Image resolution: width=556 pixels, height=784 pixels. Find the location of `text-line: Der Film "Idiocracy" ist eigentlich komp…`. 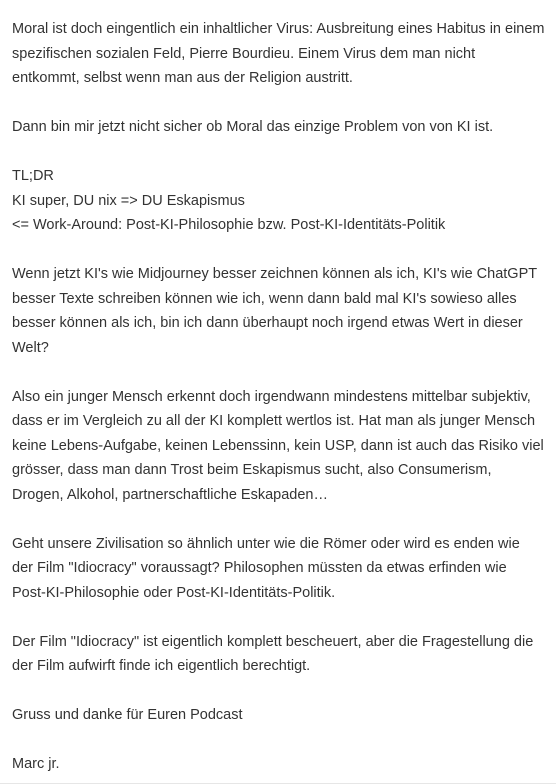

text-line: Der Film "Idiocracy" ist eigentlich komp… is located at coordinates (273, 641).